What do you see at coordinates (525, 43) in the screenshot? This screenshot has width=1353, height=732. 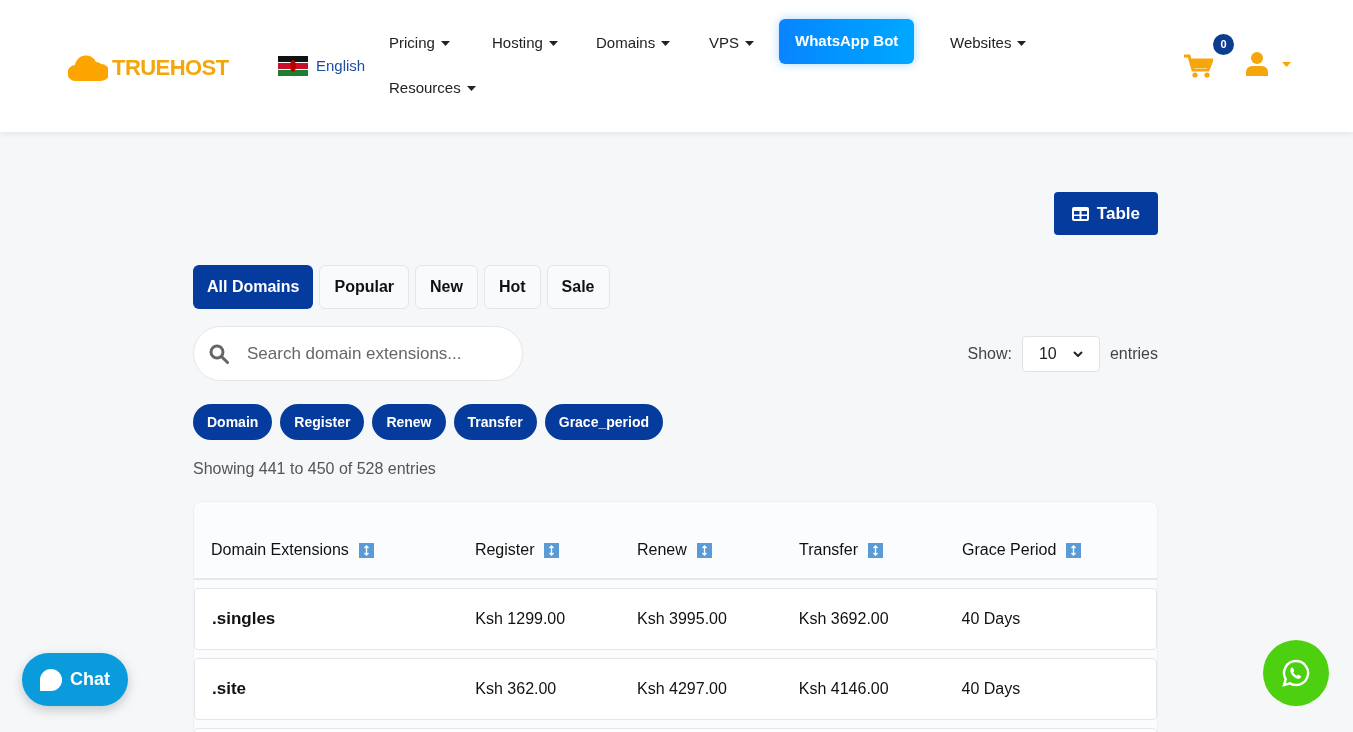 I see `nav-menu-item: Hosting` at bounding box center [525, 43].